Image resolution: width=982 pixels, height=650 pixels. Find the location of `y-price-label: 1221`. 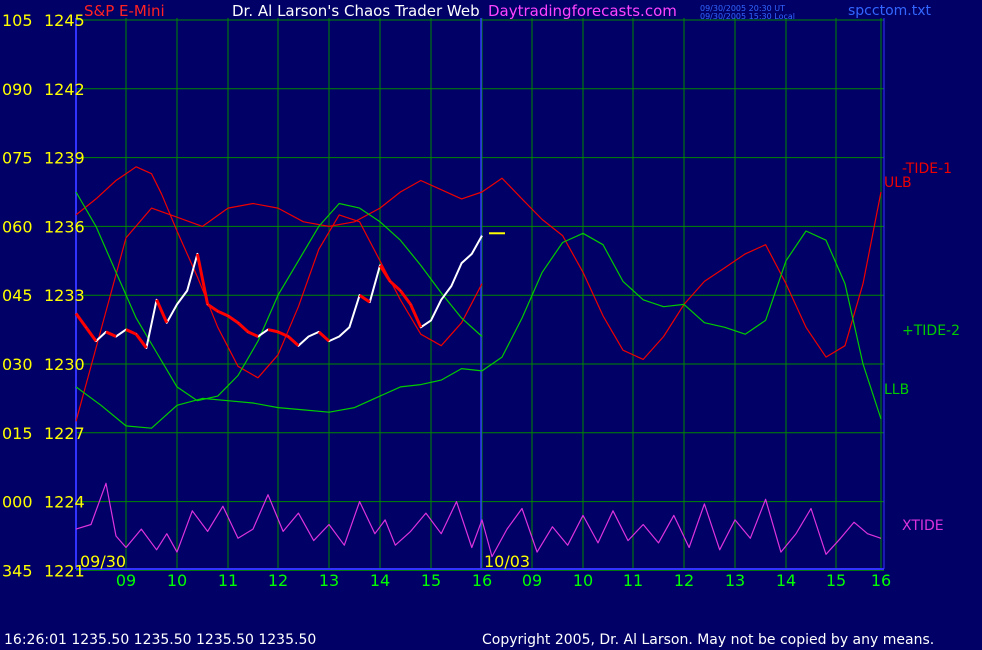

y-price-label: 1221 is located at coordinates (64, 570).